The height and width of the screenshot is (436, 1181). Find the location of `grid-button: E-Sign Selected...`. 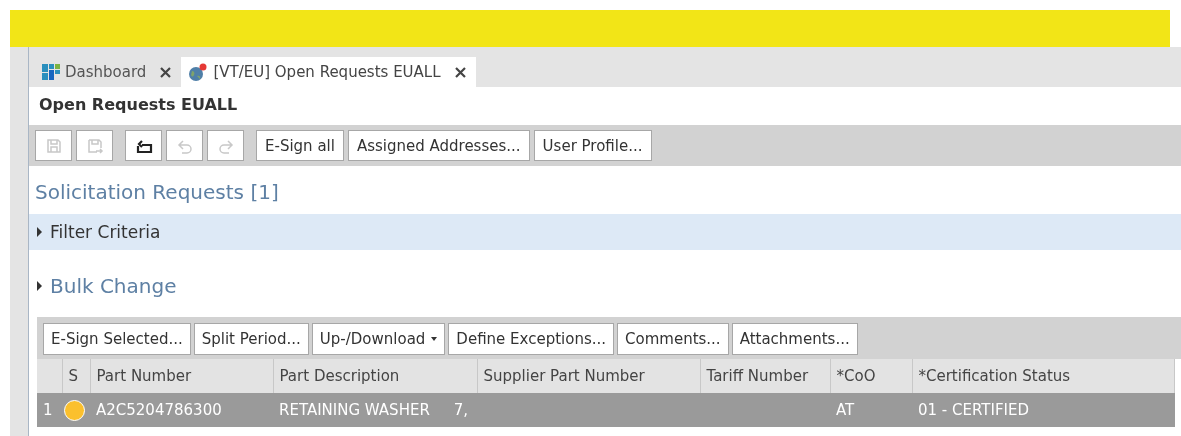

grid-button: E-Sign Selected... is located at coordinates (117, 339).